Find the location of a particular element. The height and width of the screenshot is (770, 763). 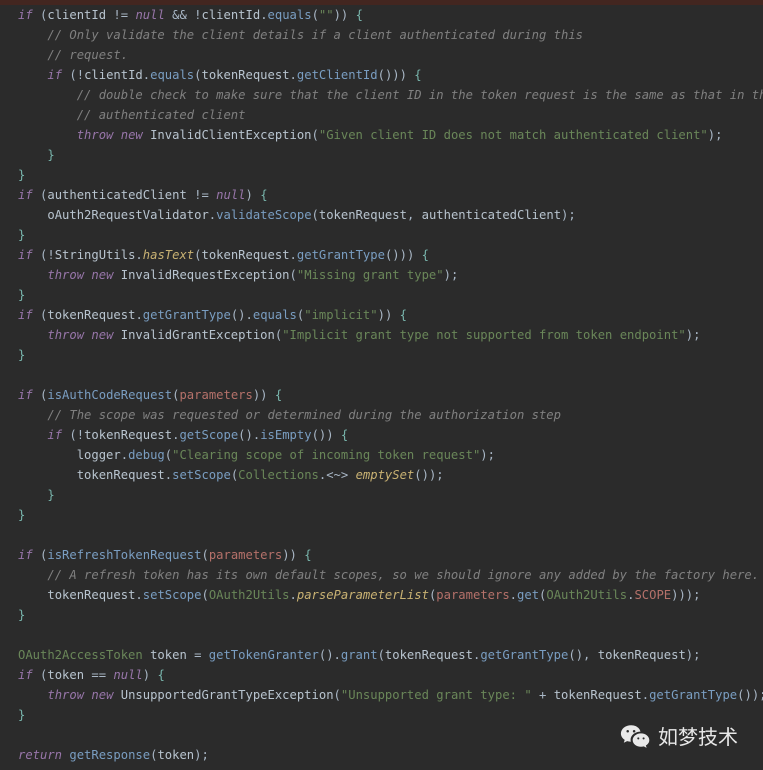

code-token-pln: InvalidClientException is located at coordinates (231, 135).